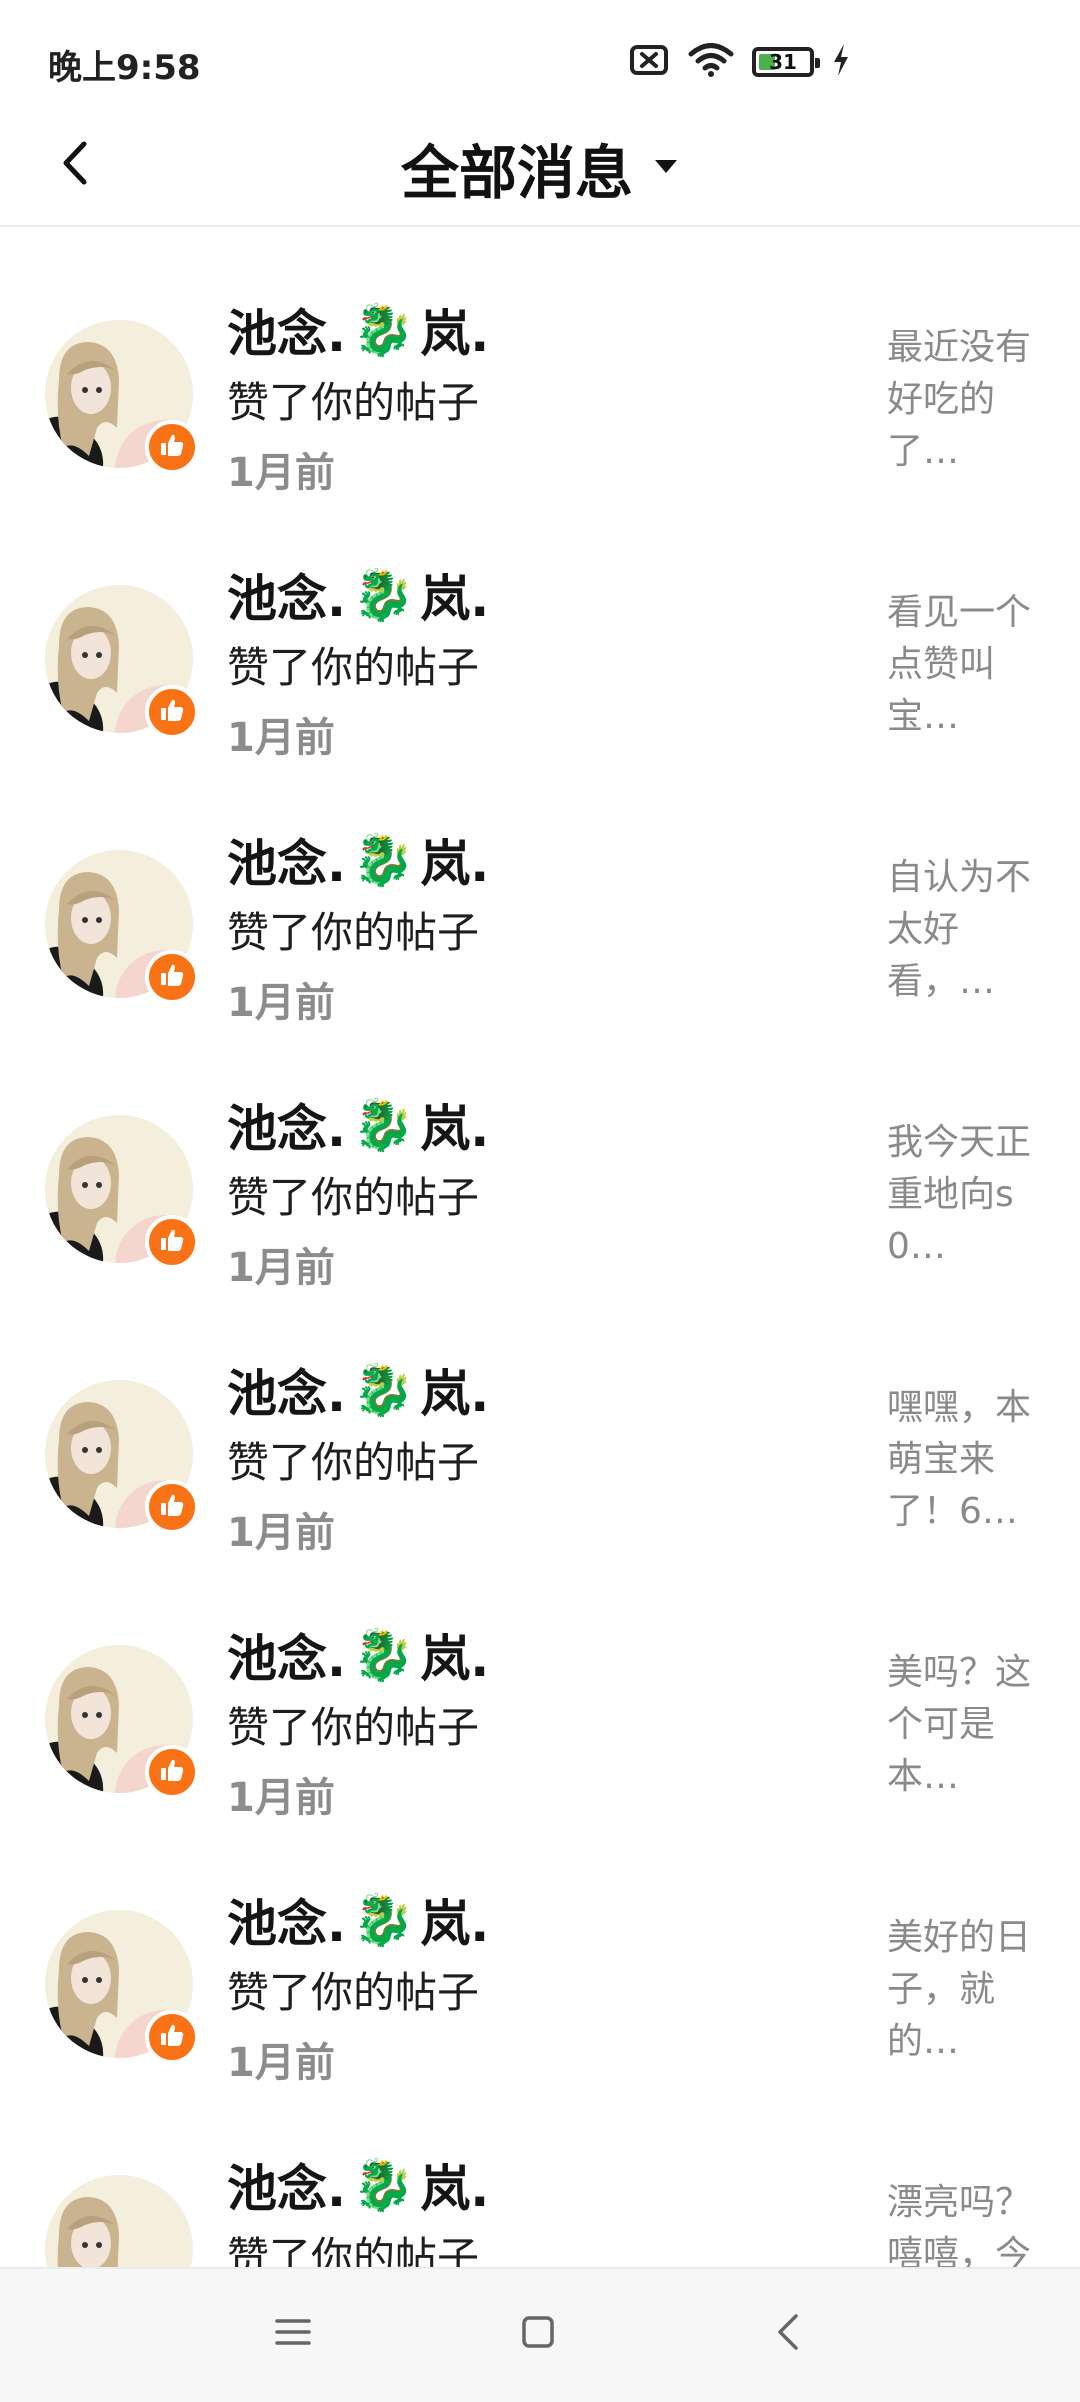  What do you see at coordinates (666, 168) in the screenshot?
I see `caret-down-icon` at bounding box center [666, 168].